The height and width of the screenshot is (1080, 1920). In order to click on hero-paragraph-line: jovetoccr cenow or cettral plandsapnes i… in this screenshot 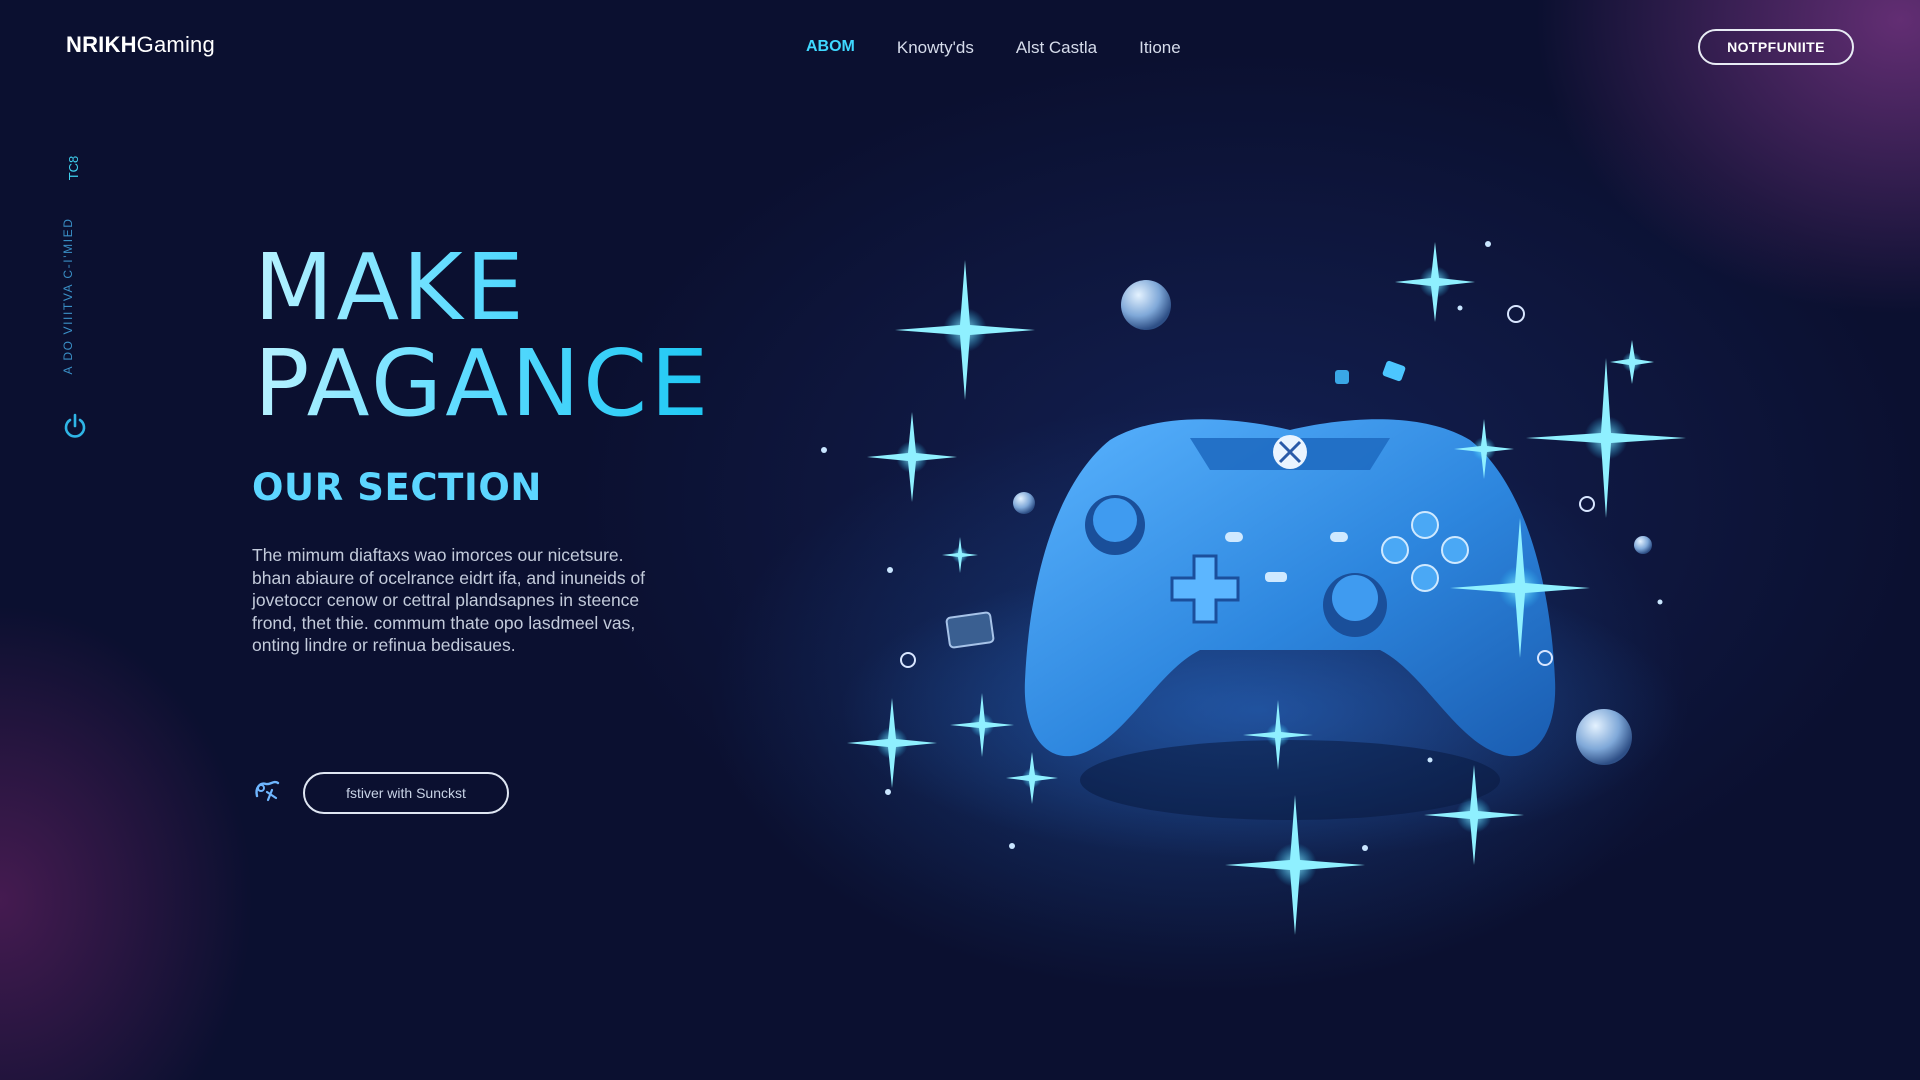, I will do `click(446, 600)`.